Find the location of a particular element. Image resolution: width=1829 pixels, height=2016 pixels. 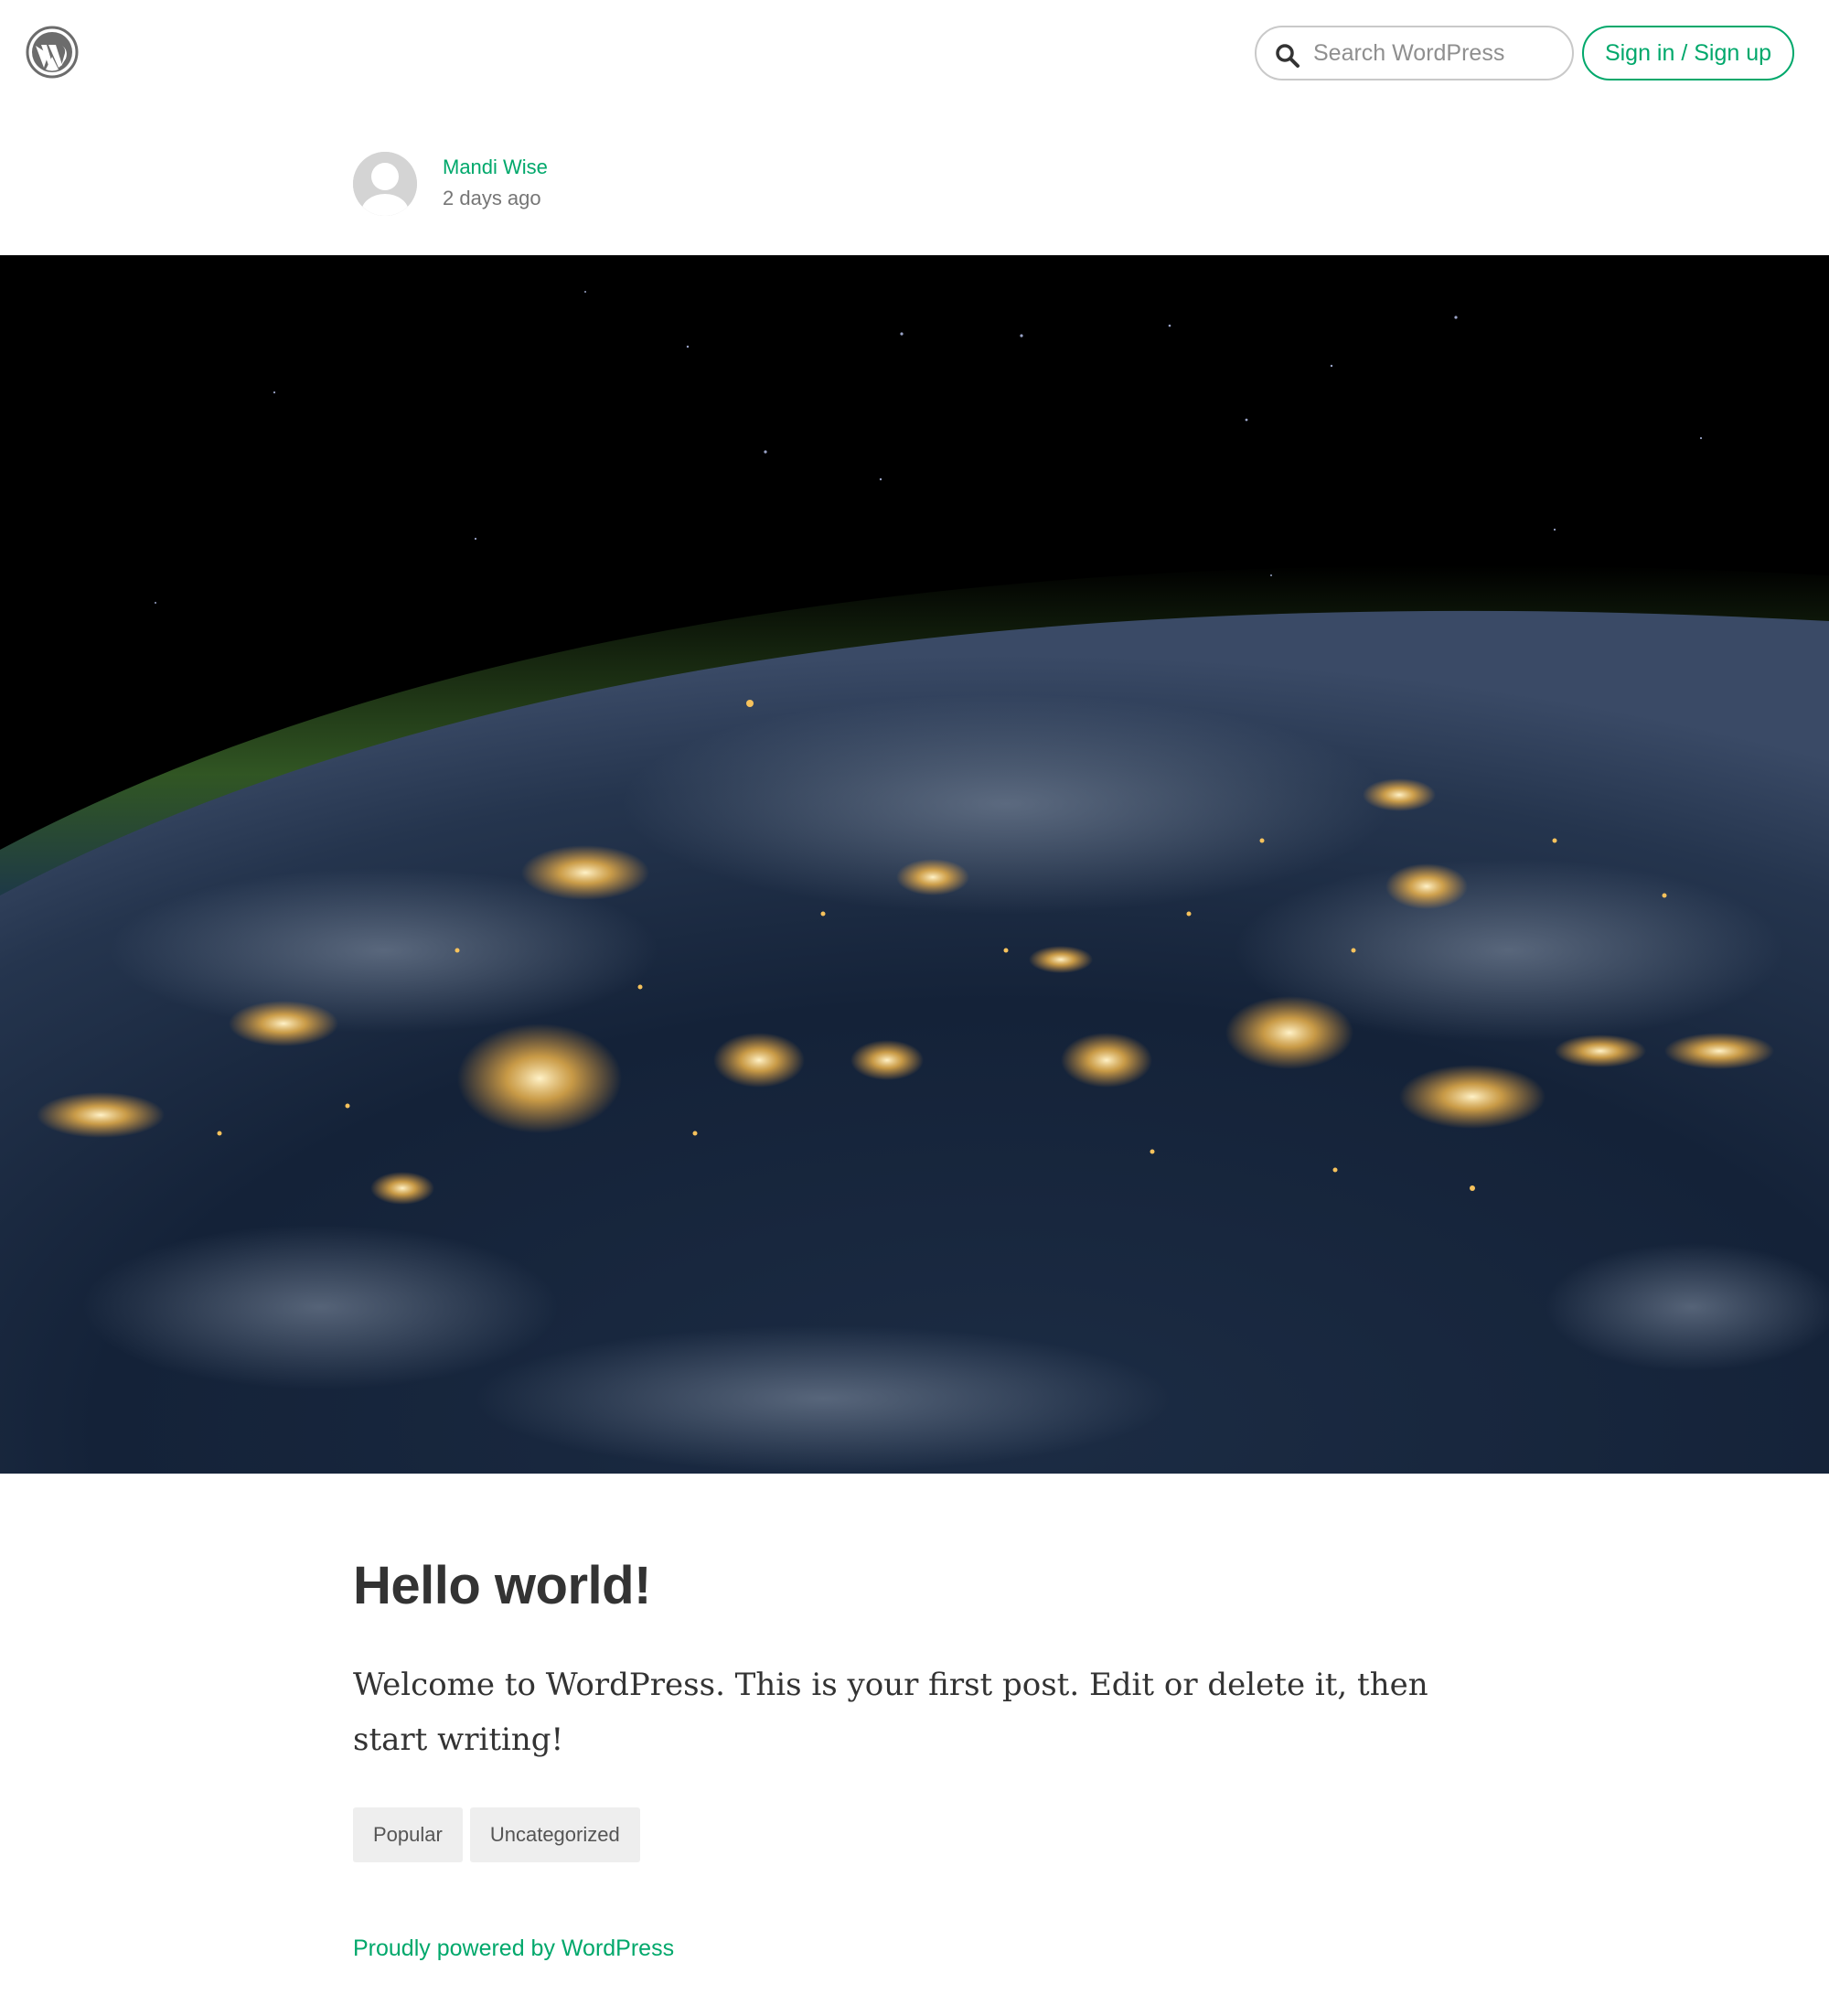

search-input is located at coordinates (1437, 53).